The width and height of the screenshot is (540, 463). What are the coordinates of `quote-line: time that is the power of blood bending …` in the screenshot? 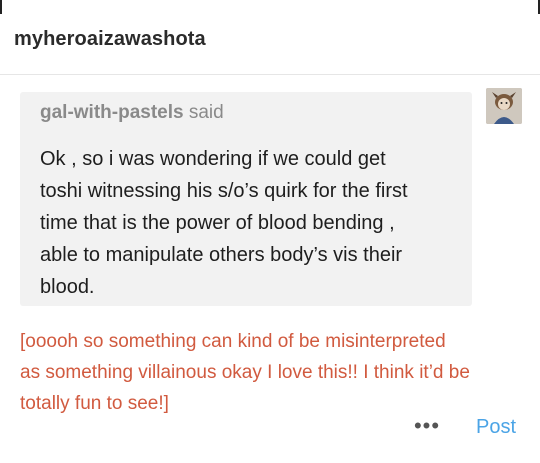 It's located at (217, 223).